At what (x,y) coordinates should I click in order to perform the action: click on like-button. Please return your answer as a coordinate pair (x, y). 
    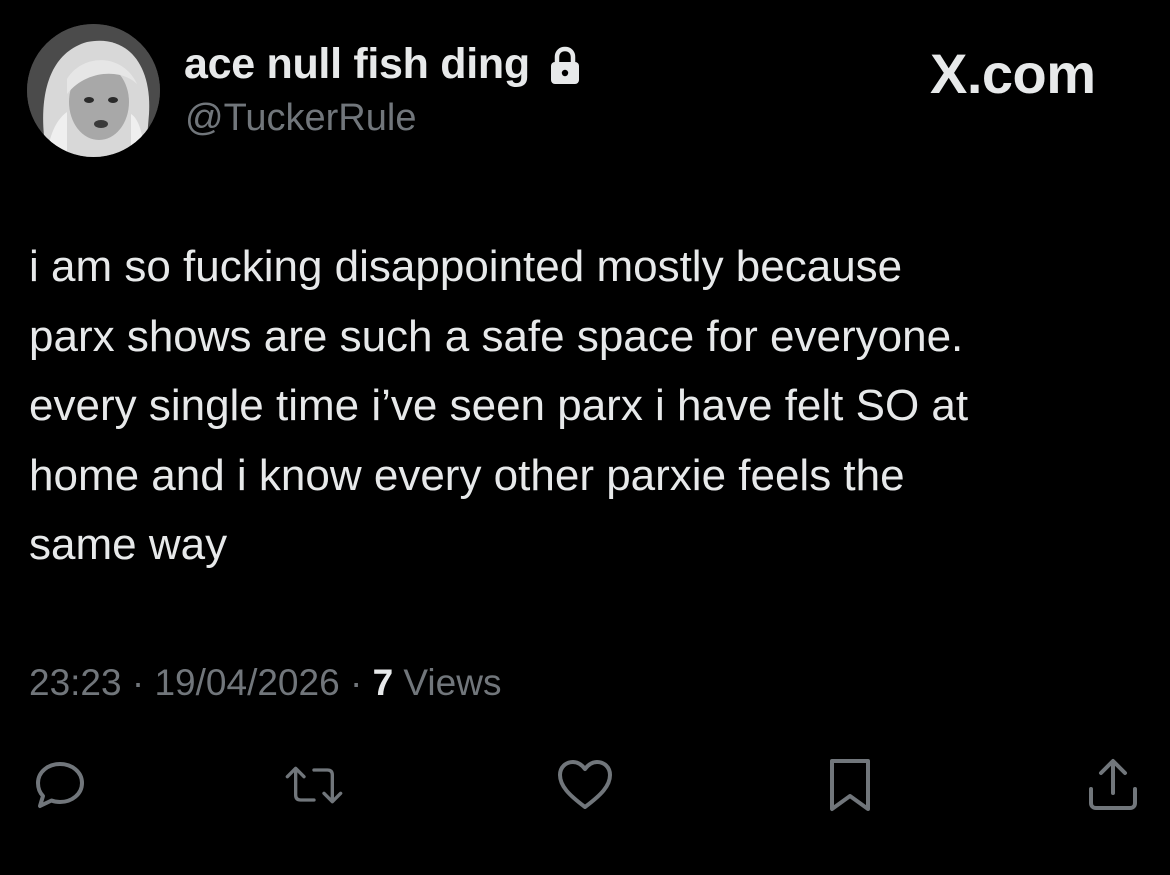
    Looking at the image, I should click on (585, 785).